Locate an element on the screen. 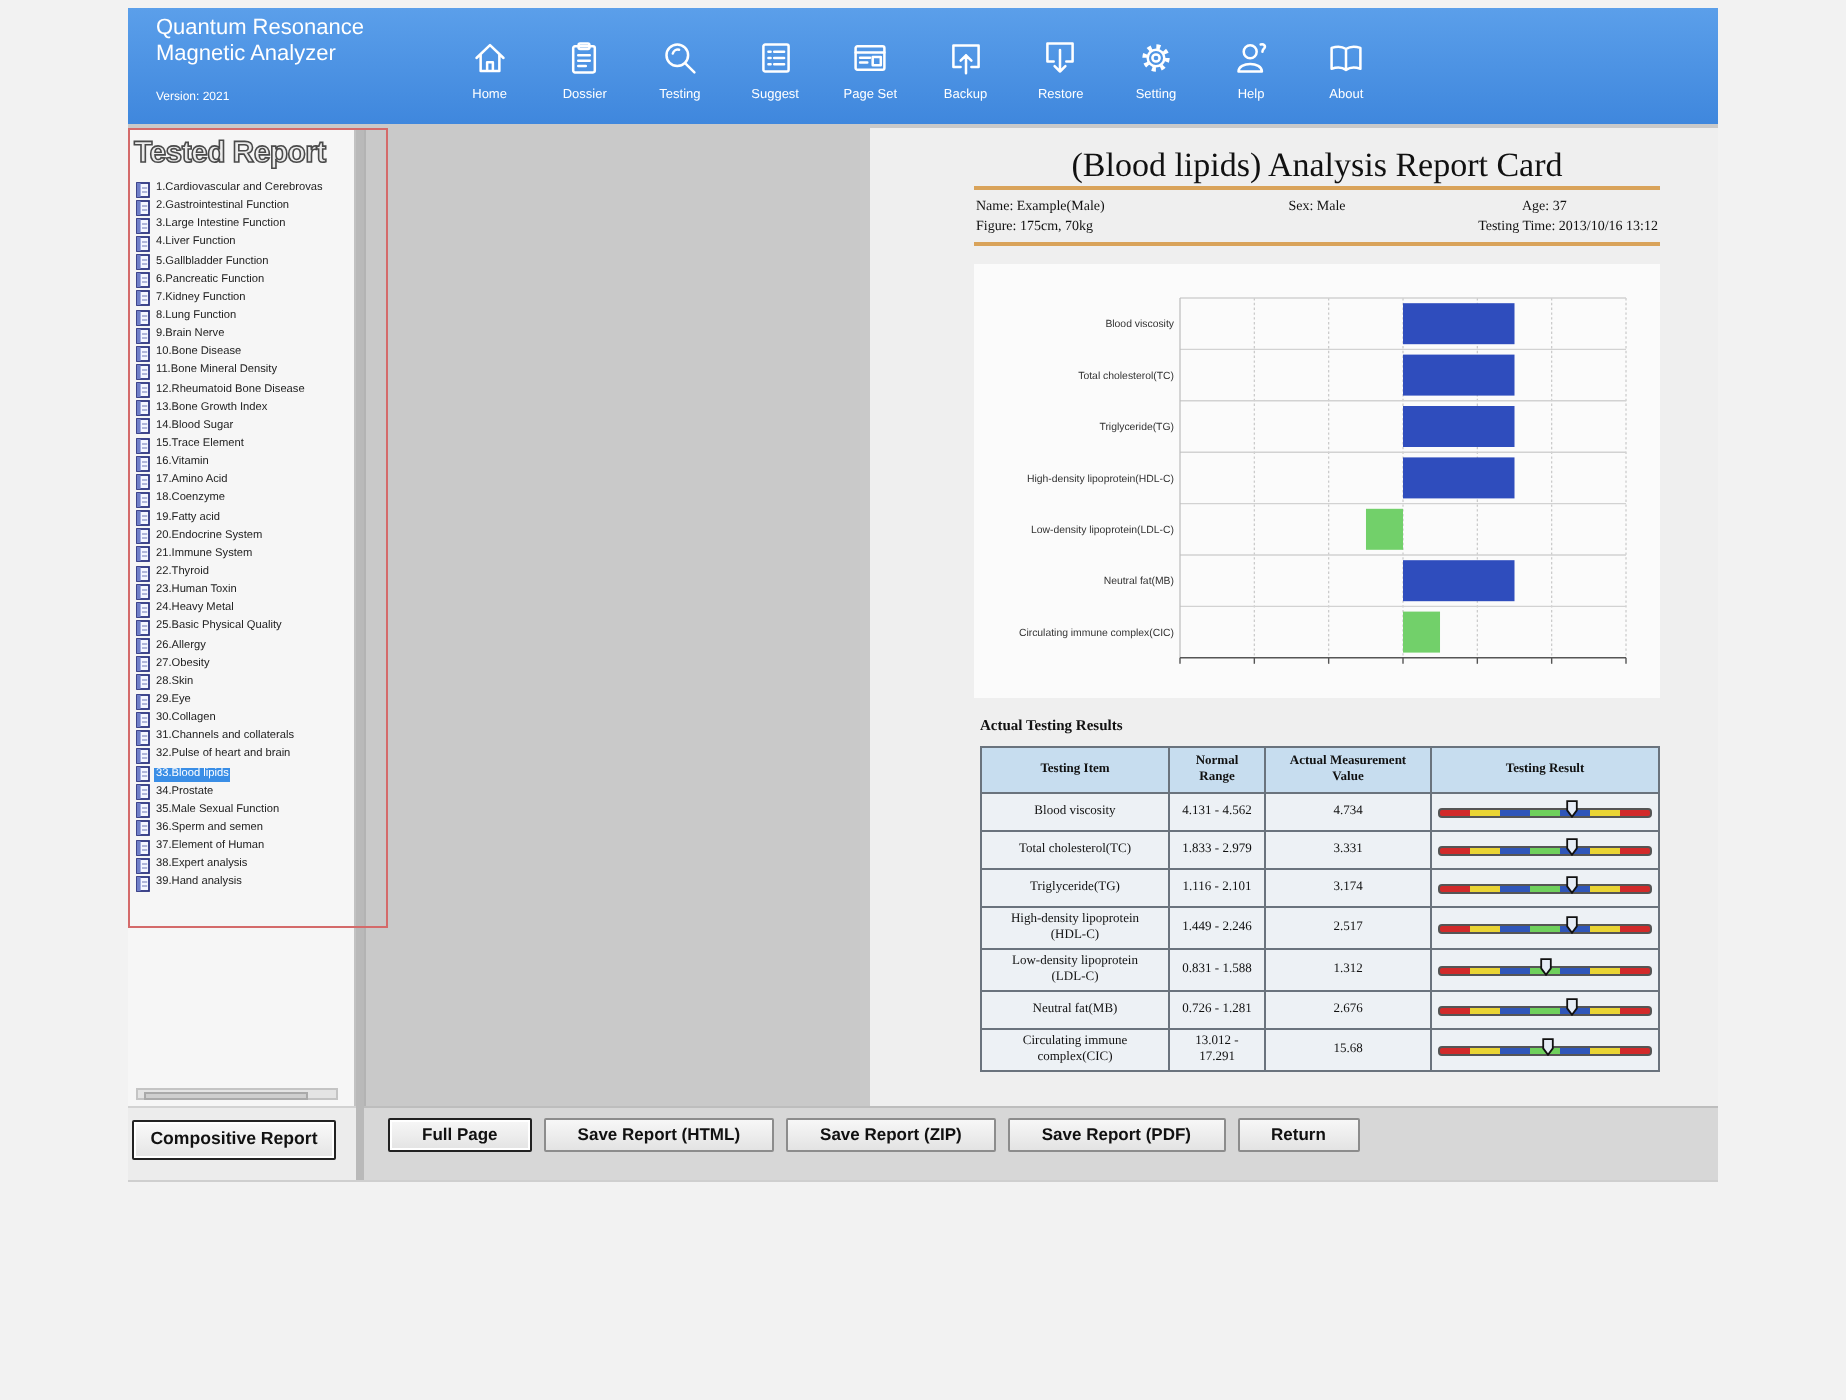  action-button: Full Page is located at coordinates (460, 1135).